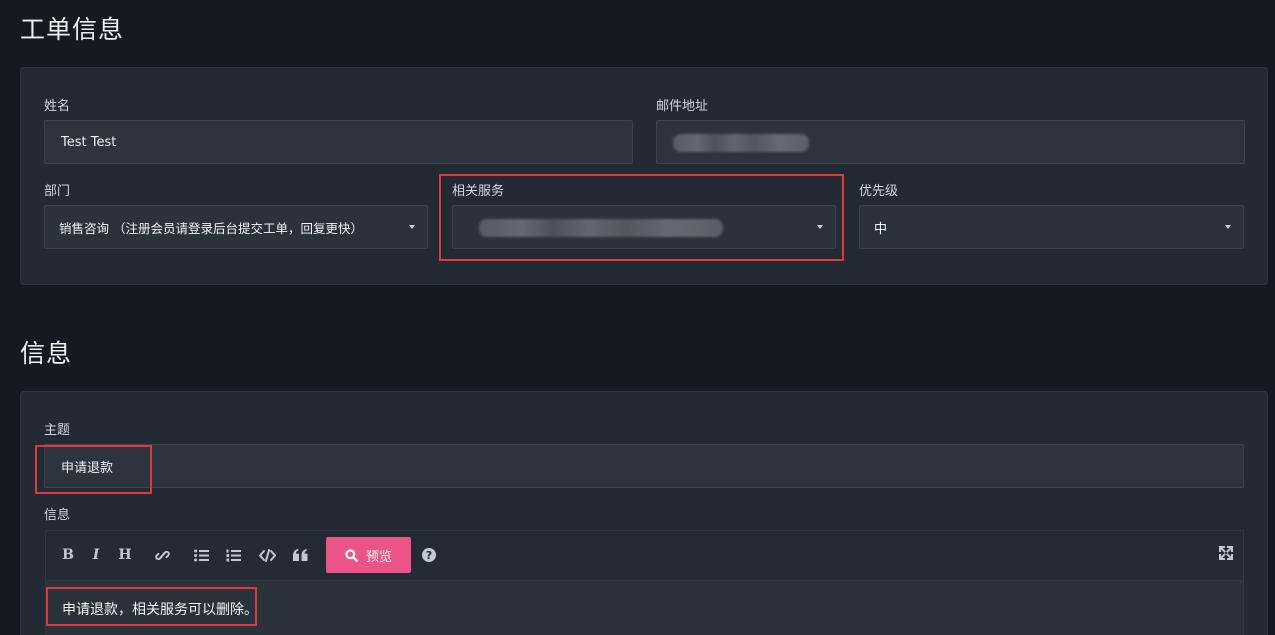  Describe the element at coordinates (57, 191) in the screenshot. I see `department-label: 部门` at that location.